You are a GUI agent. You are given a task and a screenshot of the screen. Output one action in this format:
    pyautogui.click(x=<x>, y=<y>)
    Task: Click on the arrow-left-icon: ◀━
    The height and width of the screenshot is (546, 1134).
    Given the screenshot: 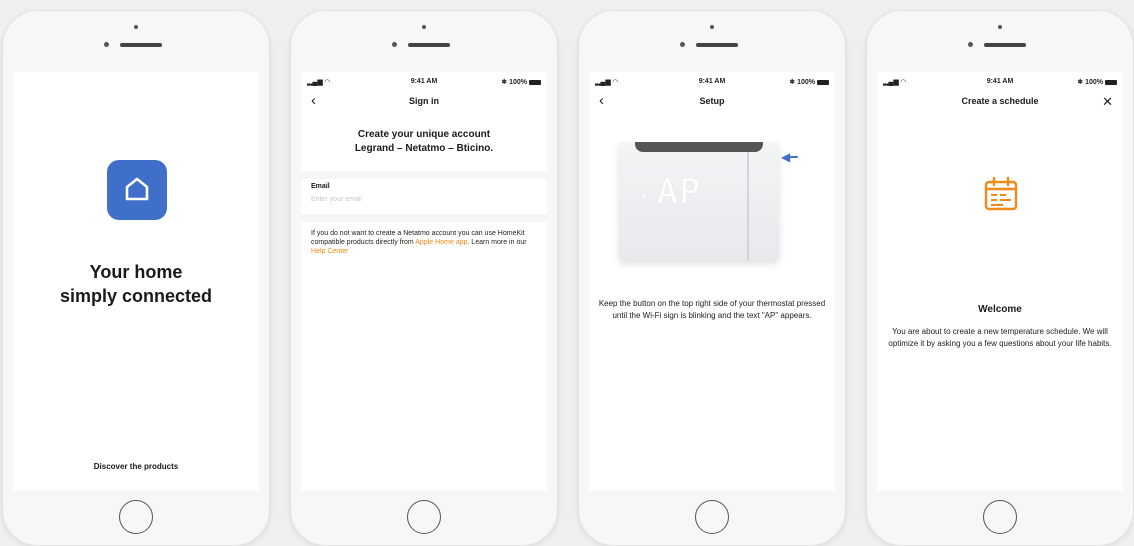 What is the action you would take?
    pyautogui.click(x=789, y=157)
    